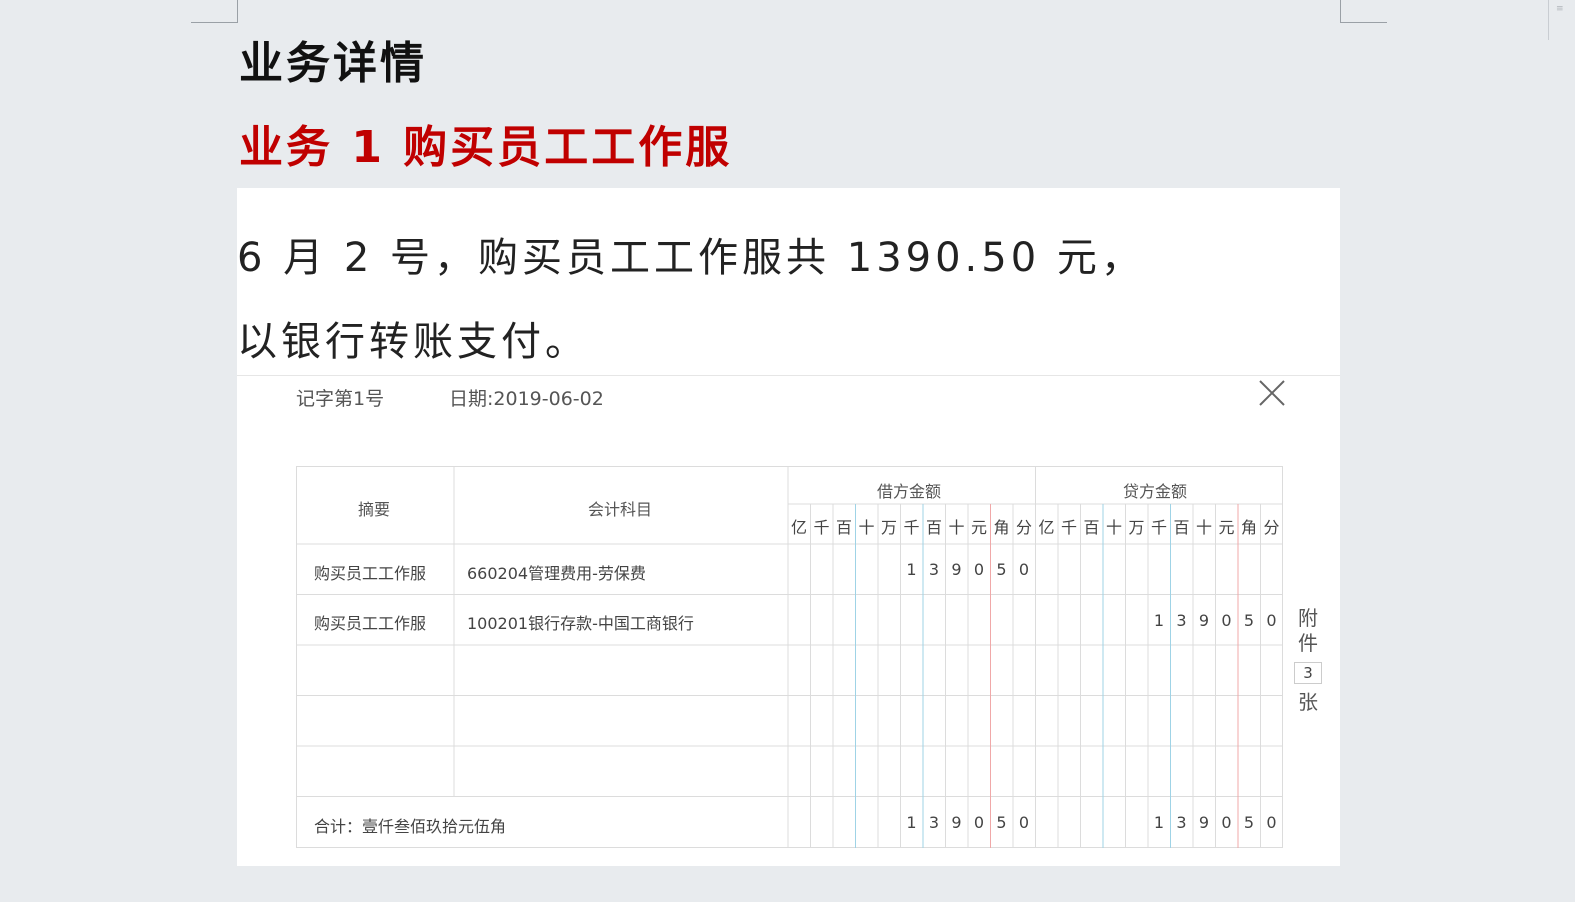 Image resolution: width=1575 pixels, height=902 pixels. I want to click on debit-unit-10: 分, so click(1023, 527).